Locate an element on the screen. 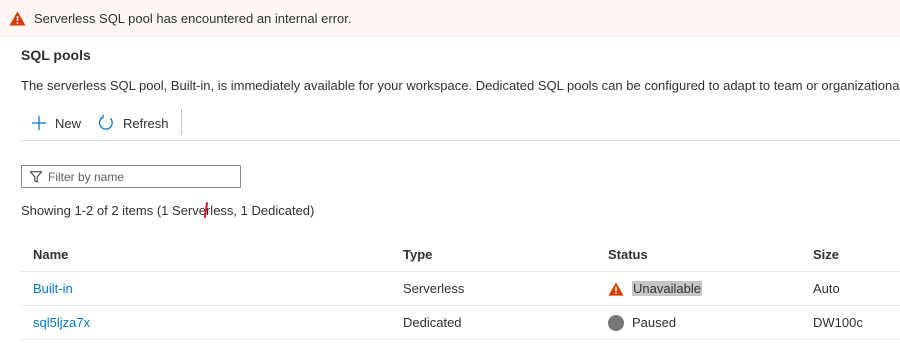 Image resolution: width=900 pixels, height=349 pixels. page-title: SQL pools is located at coordinates (56, 55).